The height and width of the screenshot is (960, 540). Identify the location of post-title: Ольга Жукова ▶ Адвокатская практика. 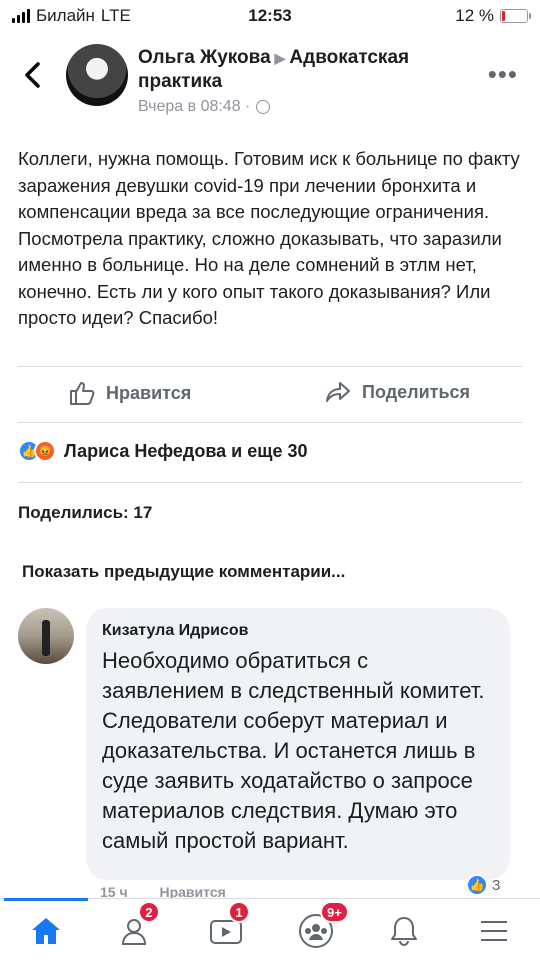
(303, 70).